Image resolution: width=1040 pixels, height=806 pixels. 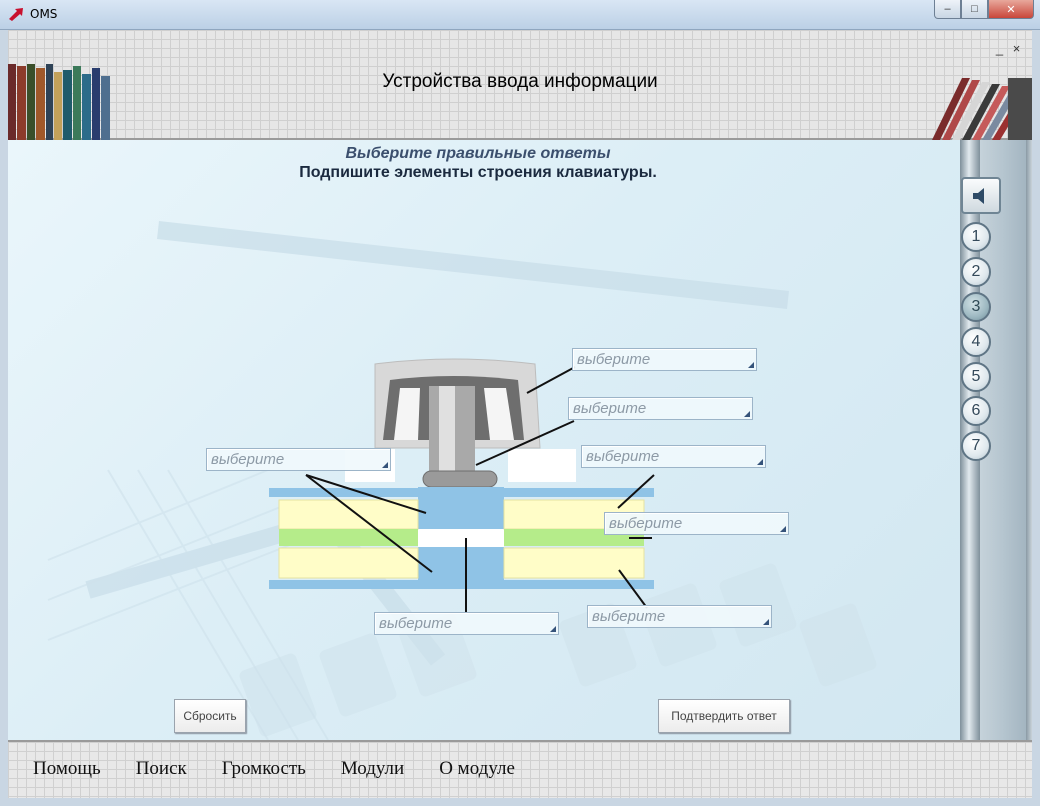 I want to click on membrane-lower-left, so click(x=348, y=563).